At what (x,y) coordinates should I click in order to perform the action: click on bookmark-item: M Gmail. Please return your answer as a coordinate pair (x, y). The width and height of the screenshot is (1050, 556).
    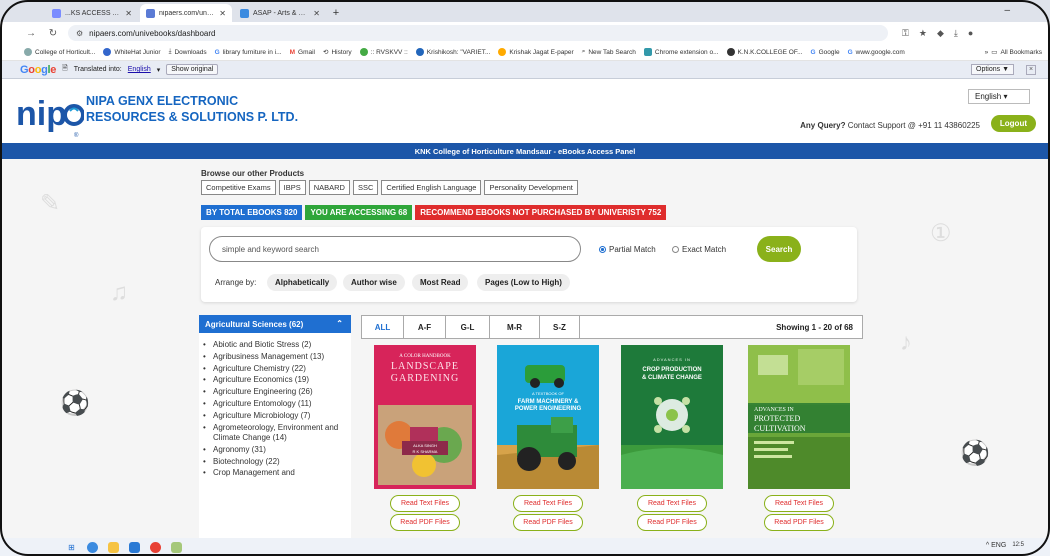
    Looking at the image, I should click on (302, 52).